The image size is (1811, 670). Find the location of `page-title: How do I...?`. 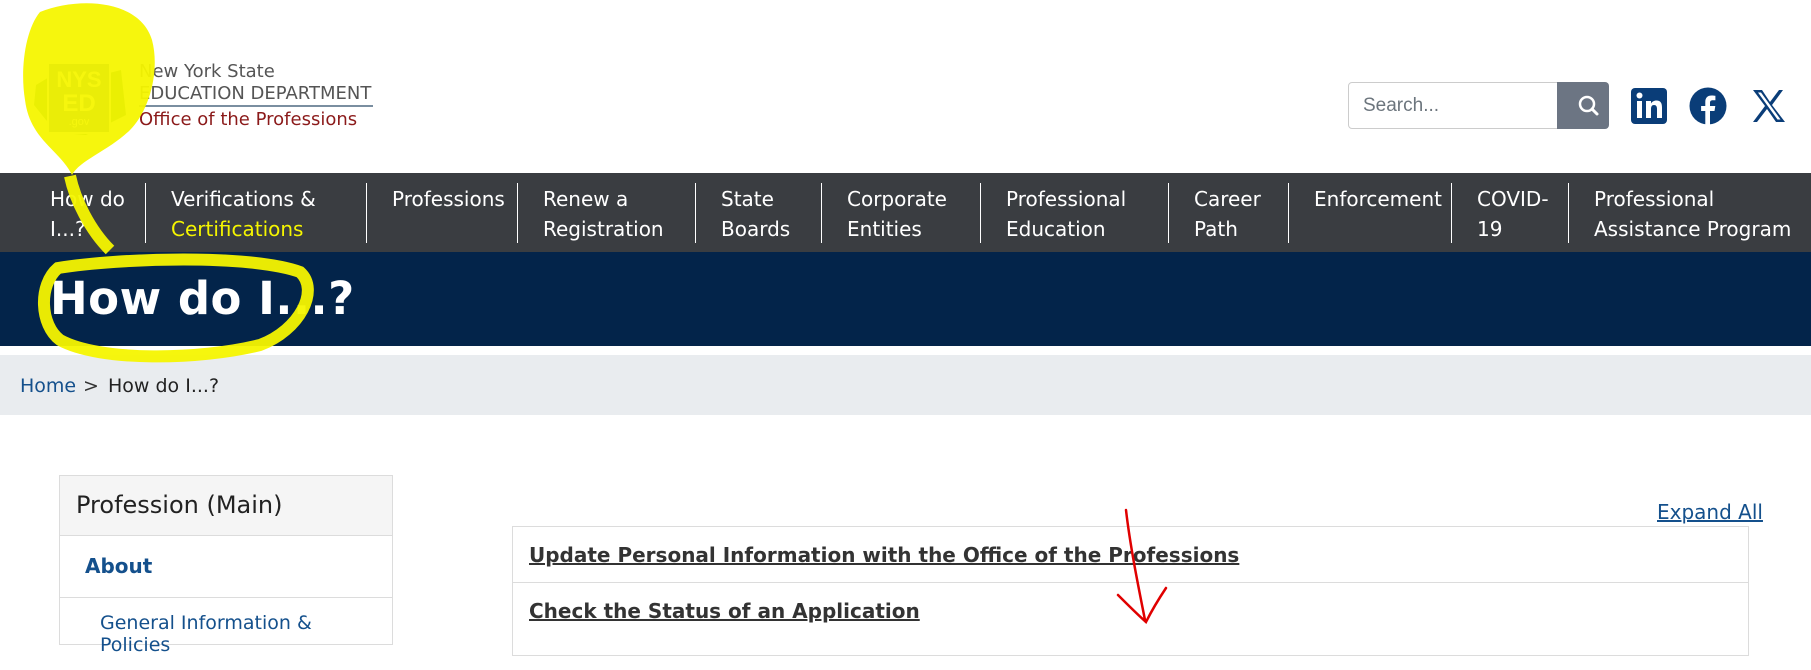

page-title: How do I...? is located at coordinates (202, 298).